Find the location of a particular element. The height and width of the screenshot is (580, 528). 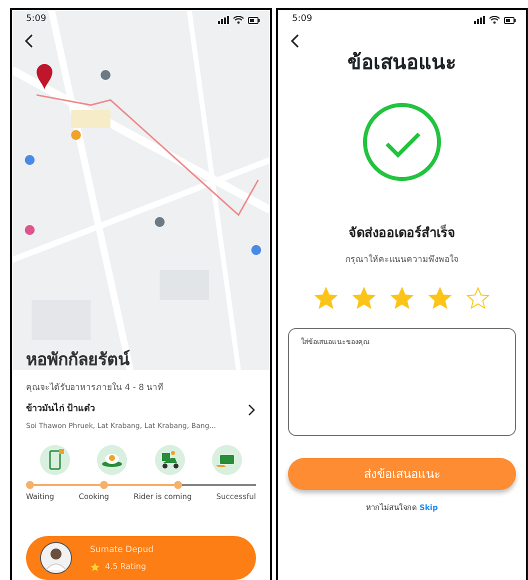

fried-egg-icon is located at coordinates (112, 460).